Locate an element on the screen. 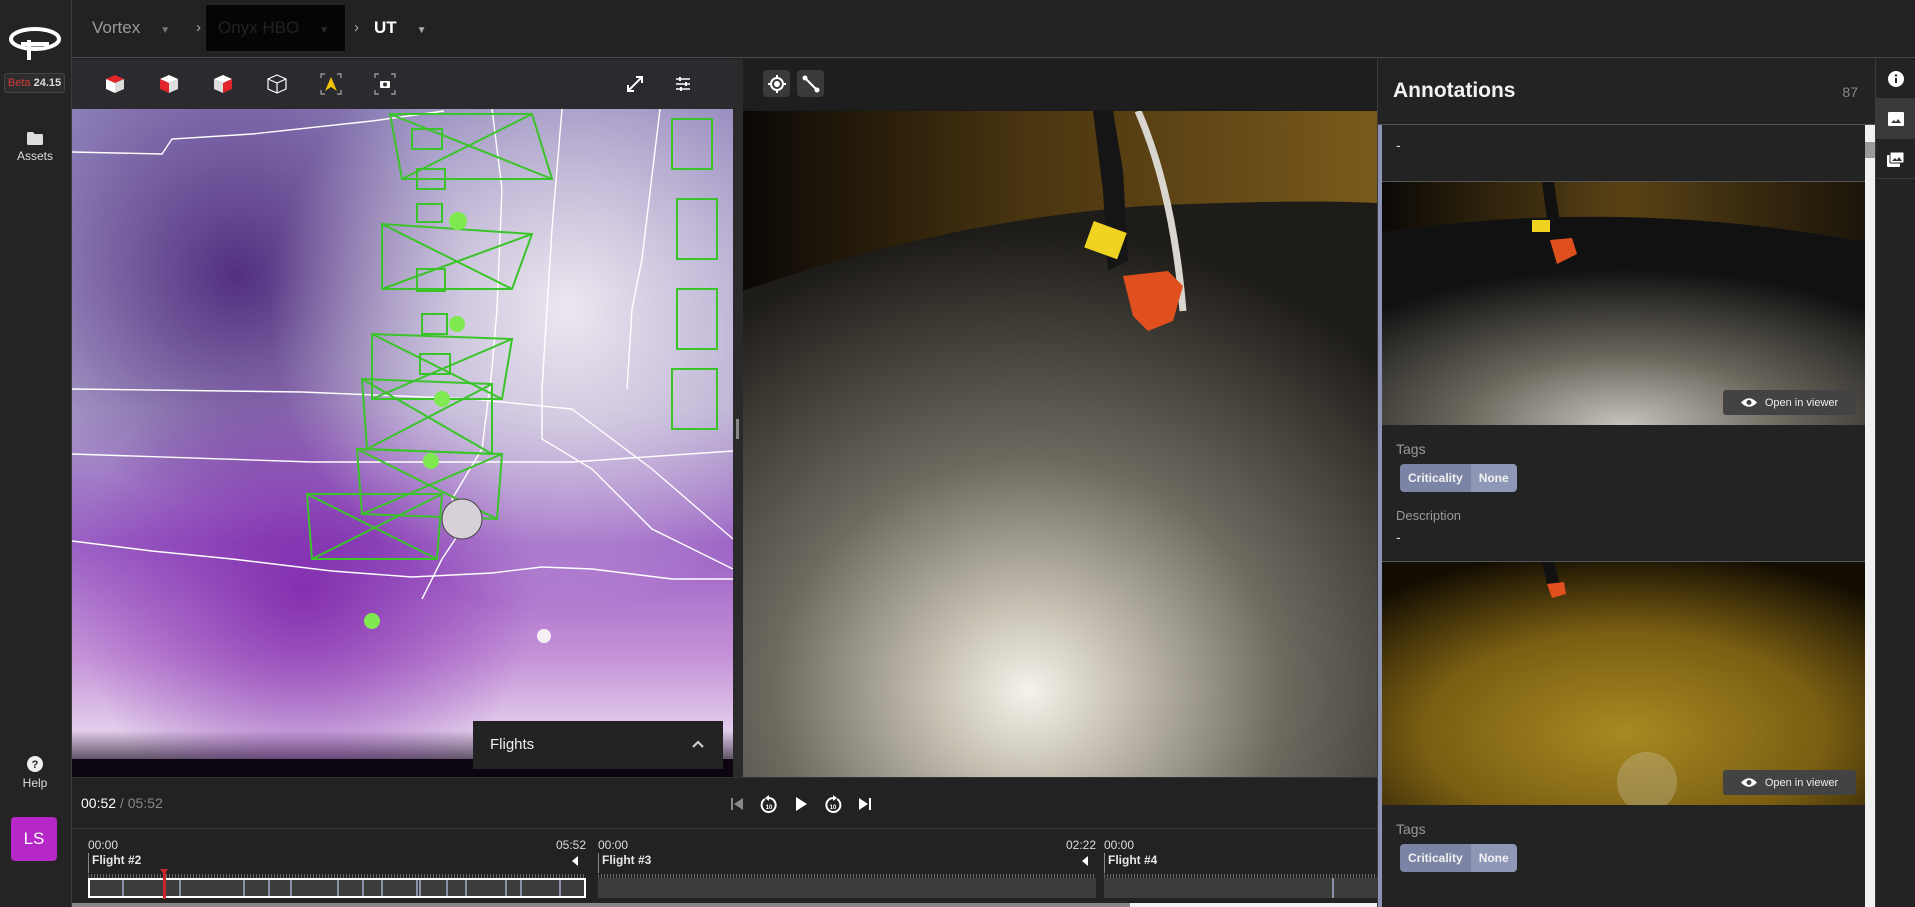 This screenshot has height=907, width=1915. locate-button is located at coordinates (776, 83).